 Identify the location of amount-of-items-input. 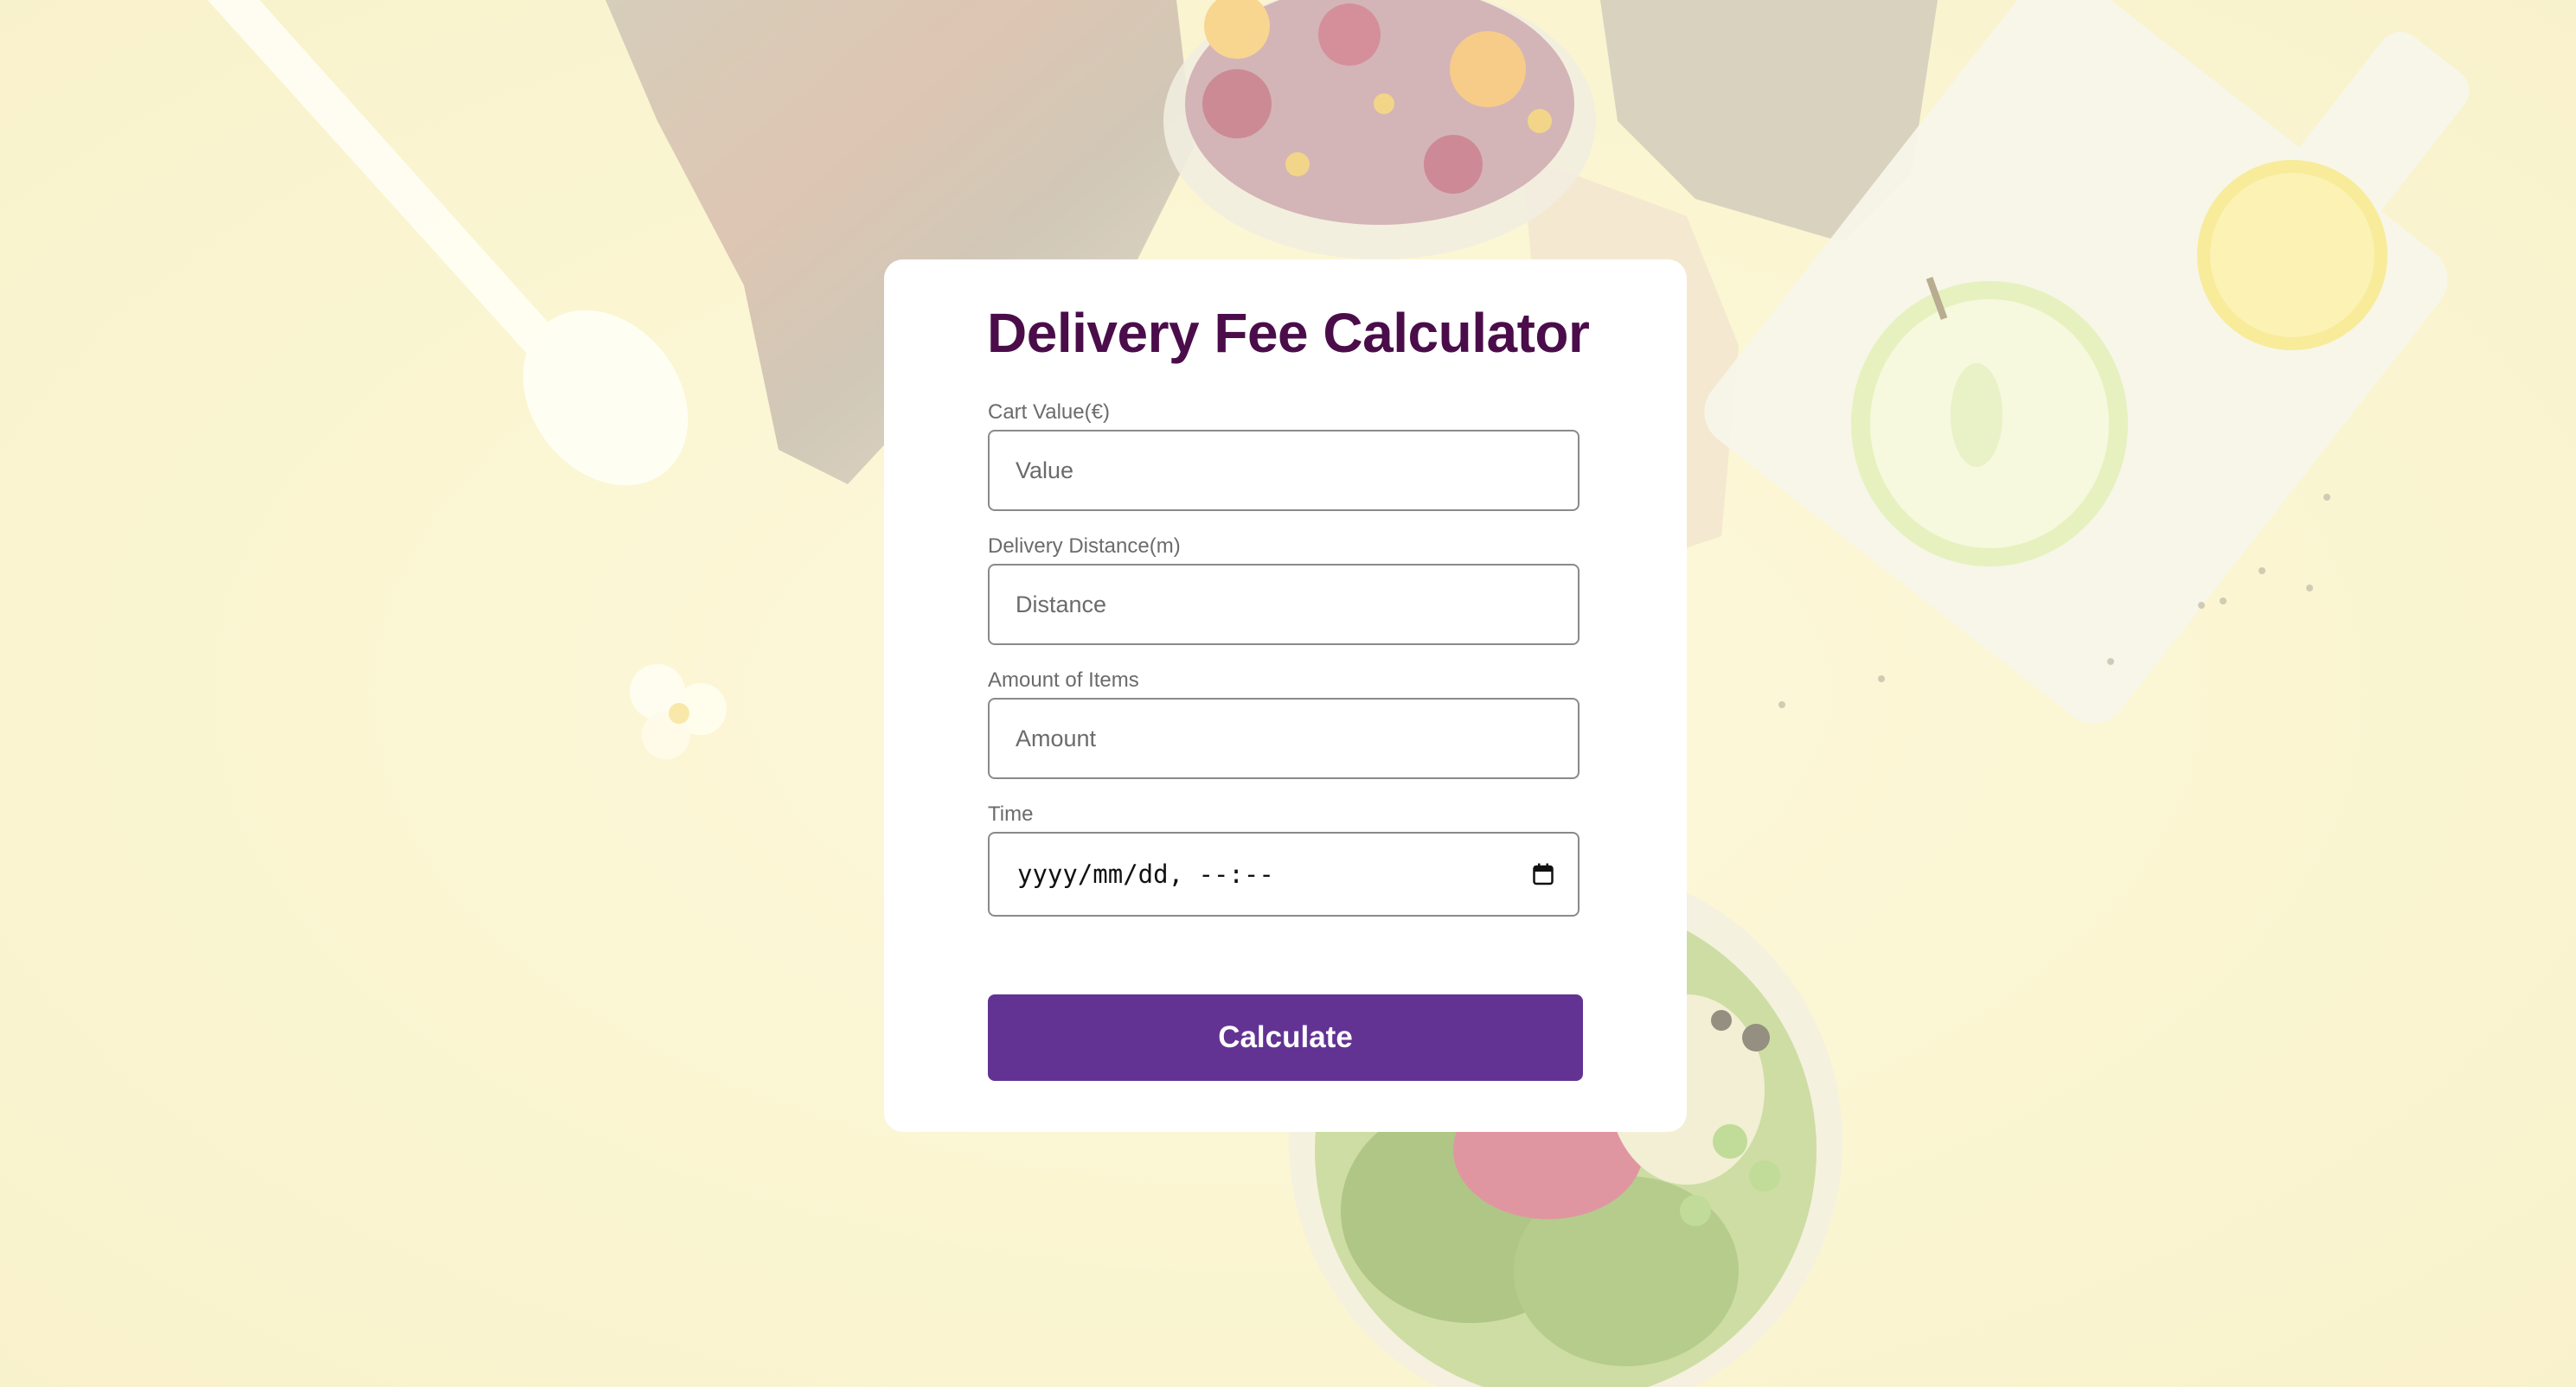
(1284, 738).